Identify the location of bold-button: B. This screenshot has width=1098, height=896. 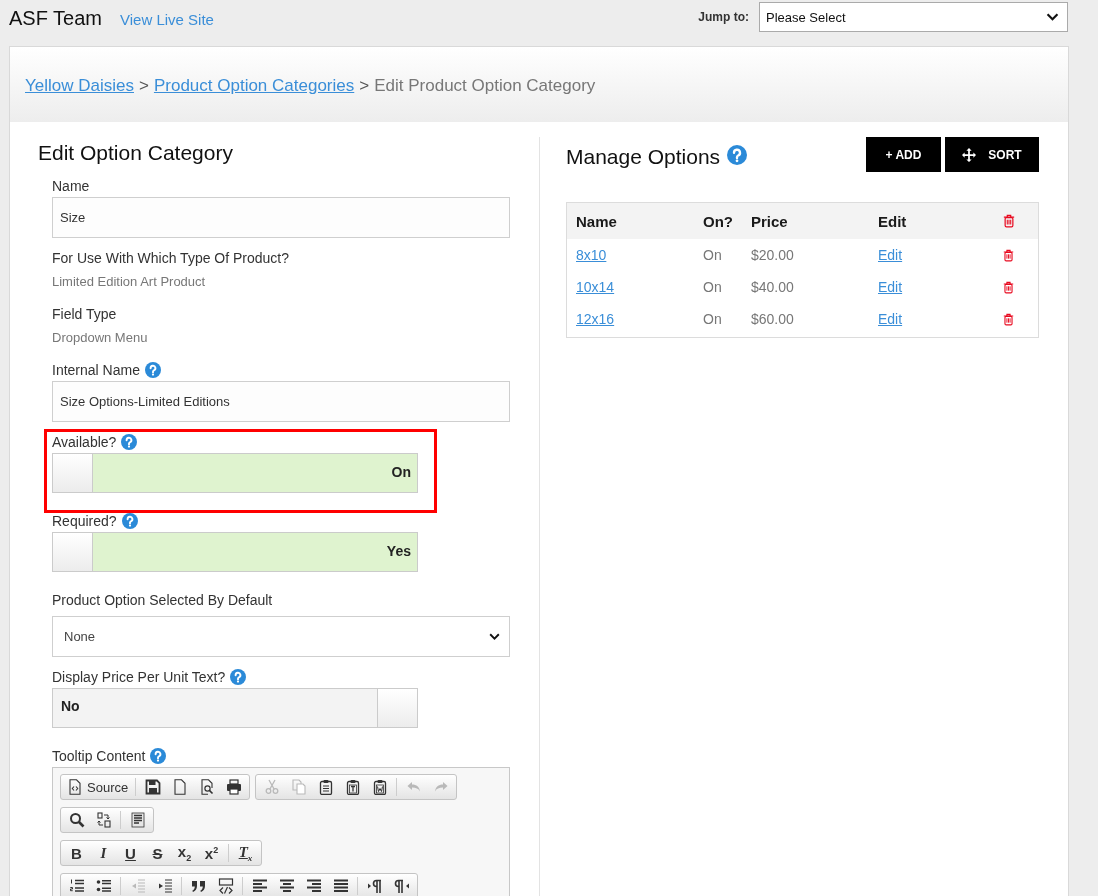
(76, 853).